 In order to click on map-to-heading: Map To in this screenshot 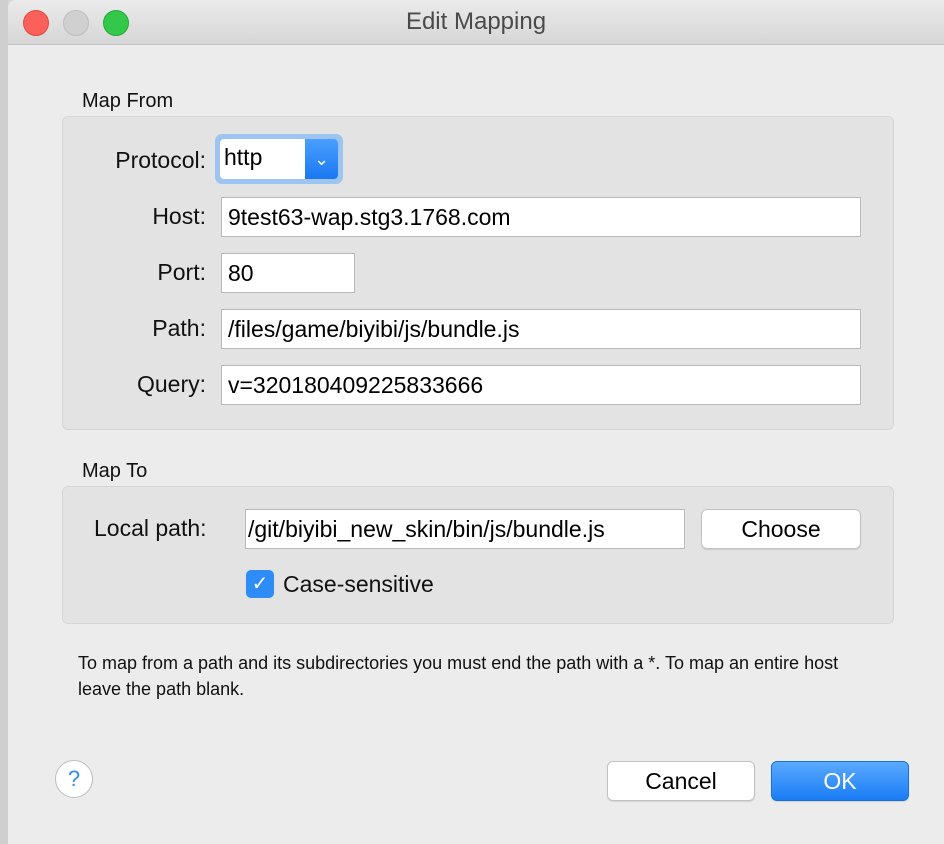, I will do `click(115, 471)`.